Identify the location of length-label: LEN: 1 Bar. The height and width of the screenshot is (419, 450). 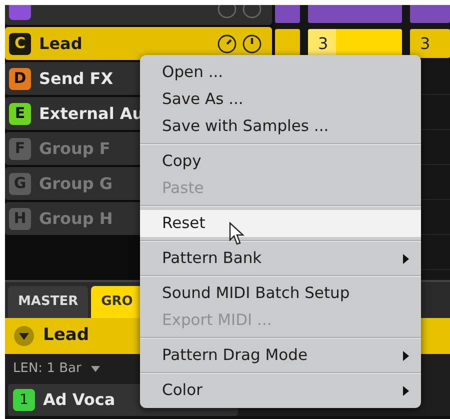
(47, 369).